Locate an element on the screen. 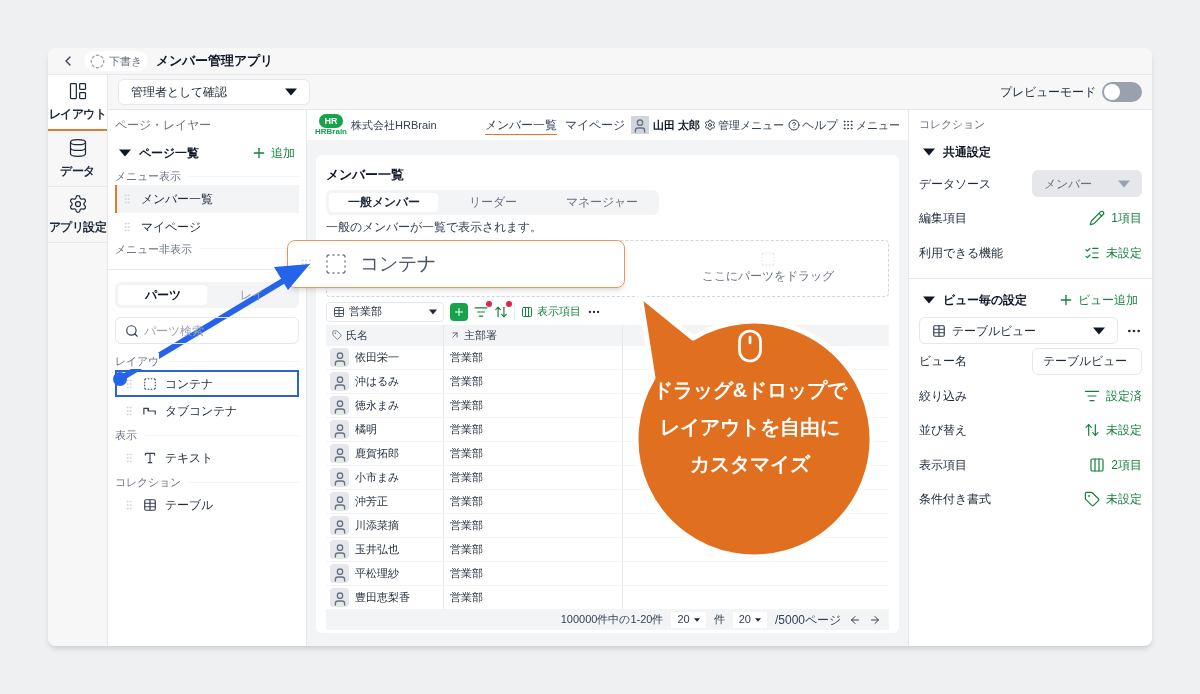  app-title: メンバー管理アプリ is located at coordinates (214, 61).